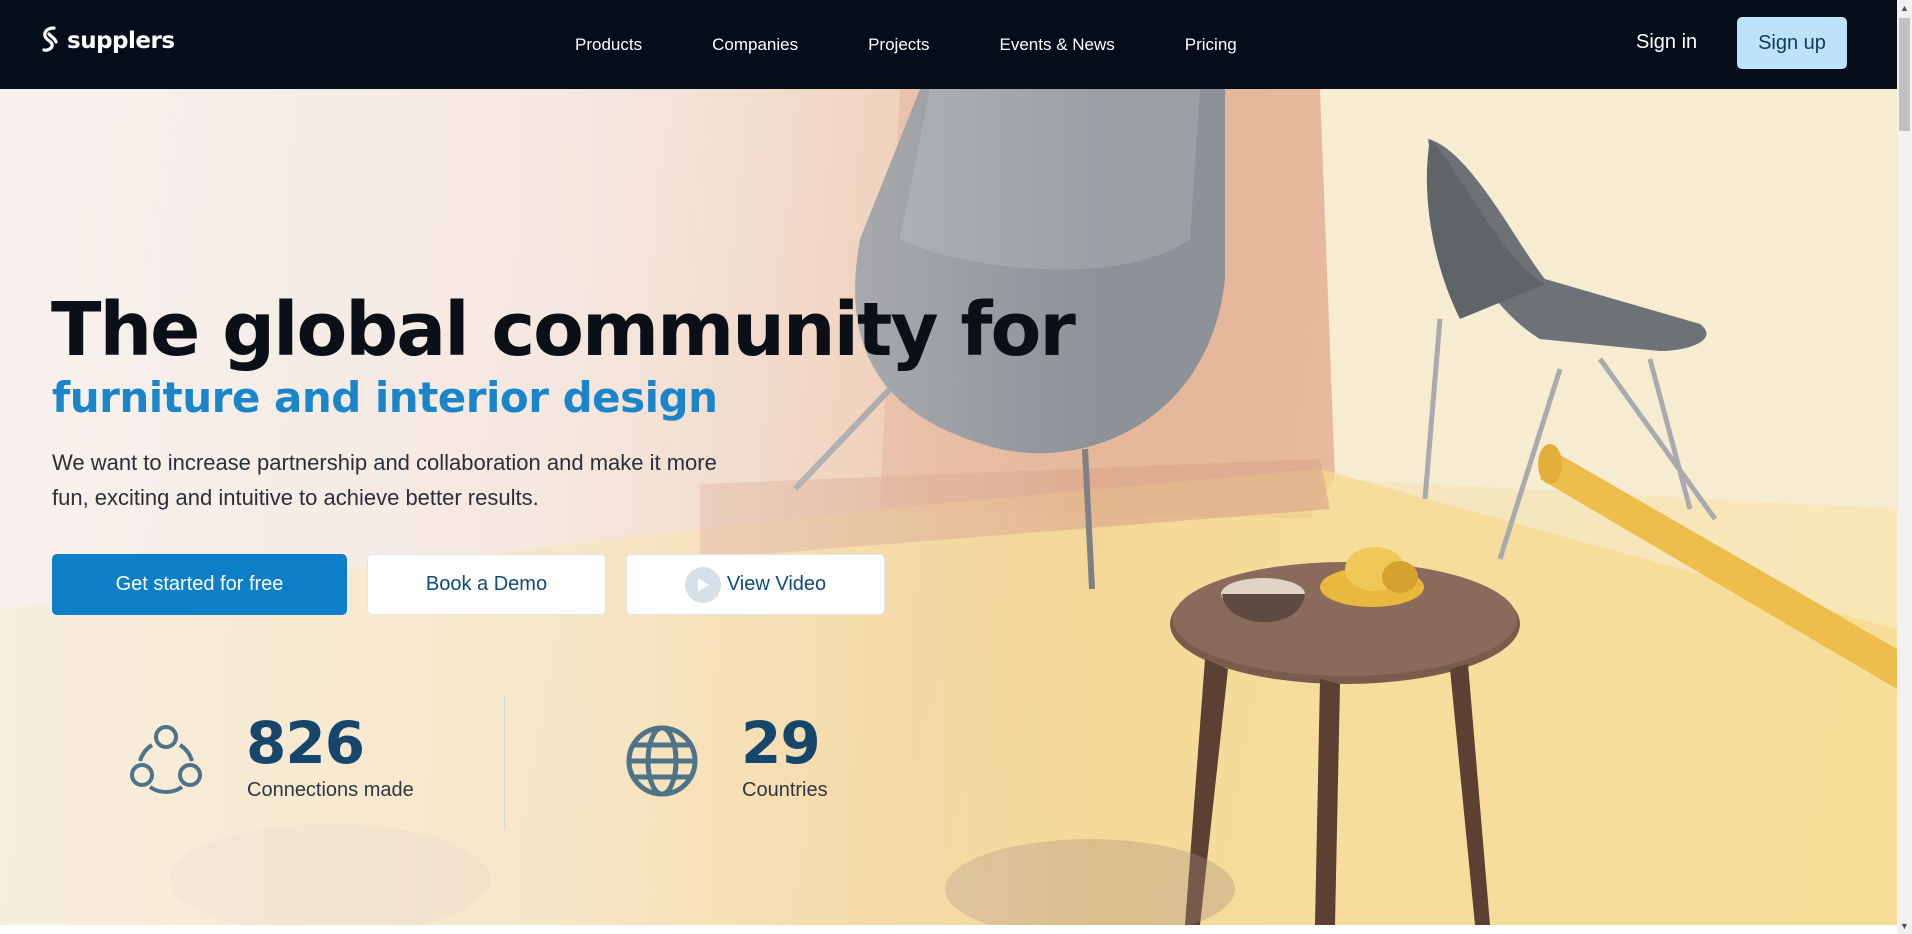 The height and width of the screenshot is (934, 1912). What do you see at coordinates (199, 584) in the screenshot?
I see `get-started-button: Get started for free` at bounding box center [199, 584].